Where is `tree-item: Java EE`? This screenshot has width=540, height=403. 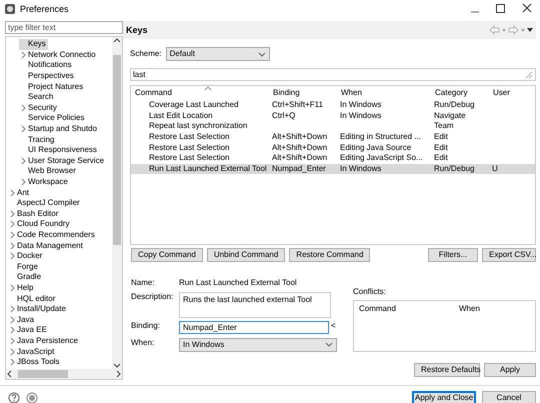 tree-item: Java EE is located at coordinates (28, 330).